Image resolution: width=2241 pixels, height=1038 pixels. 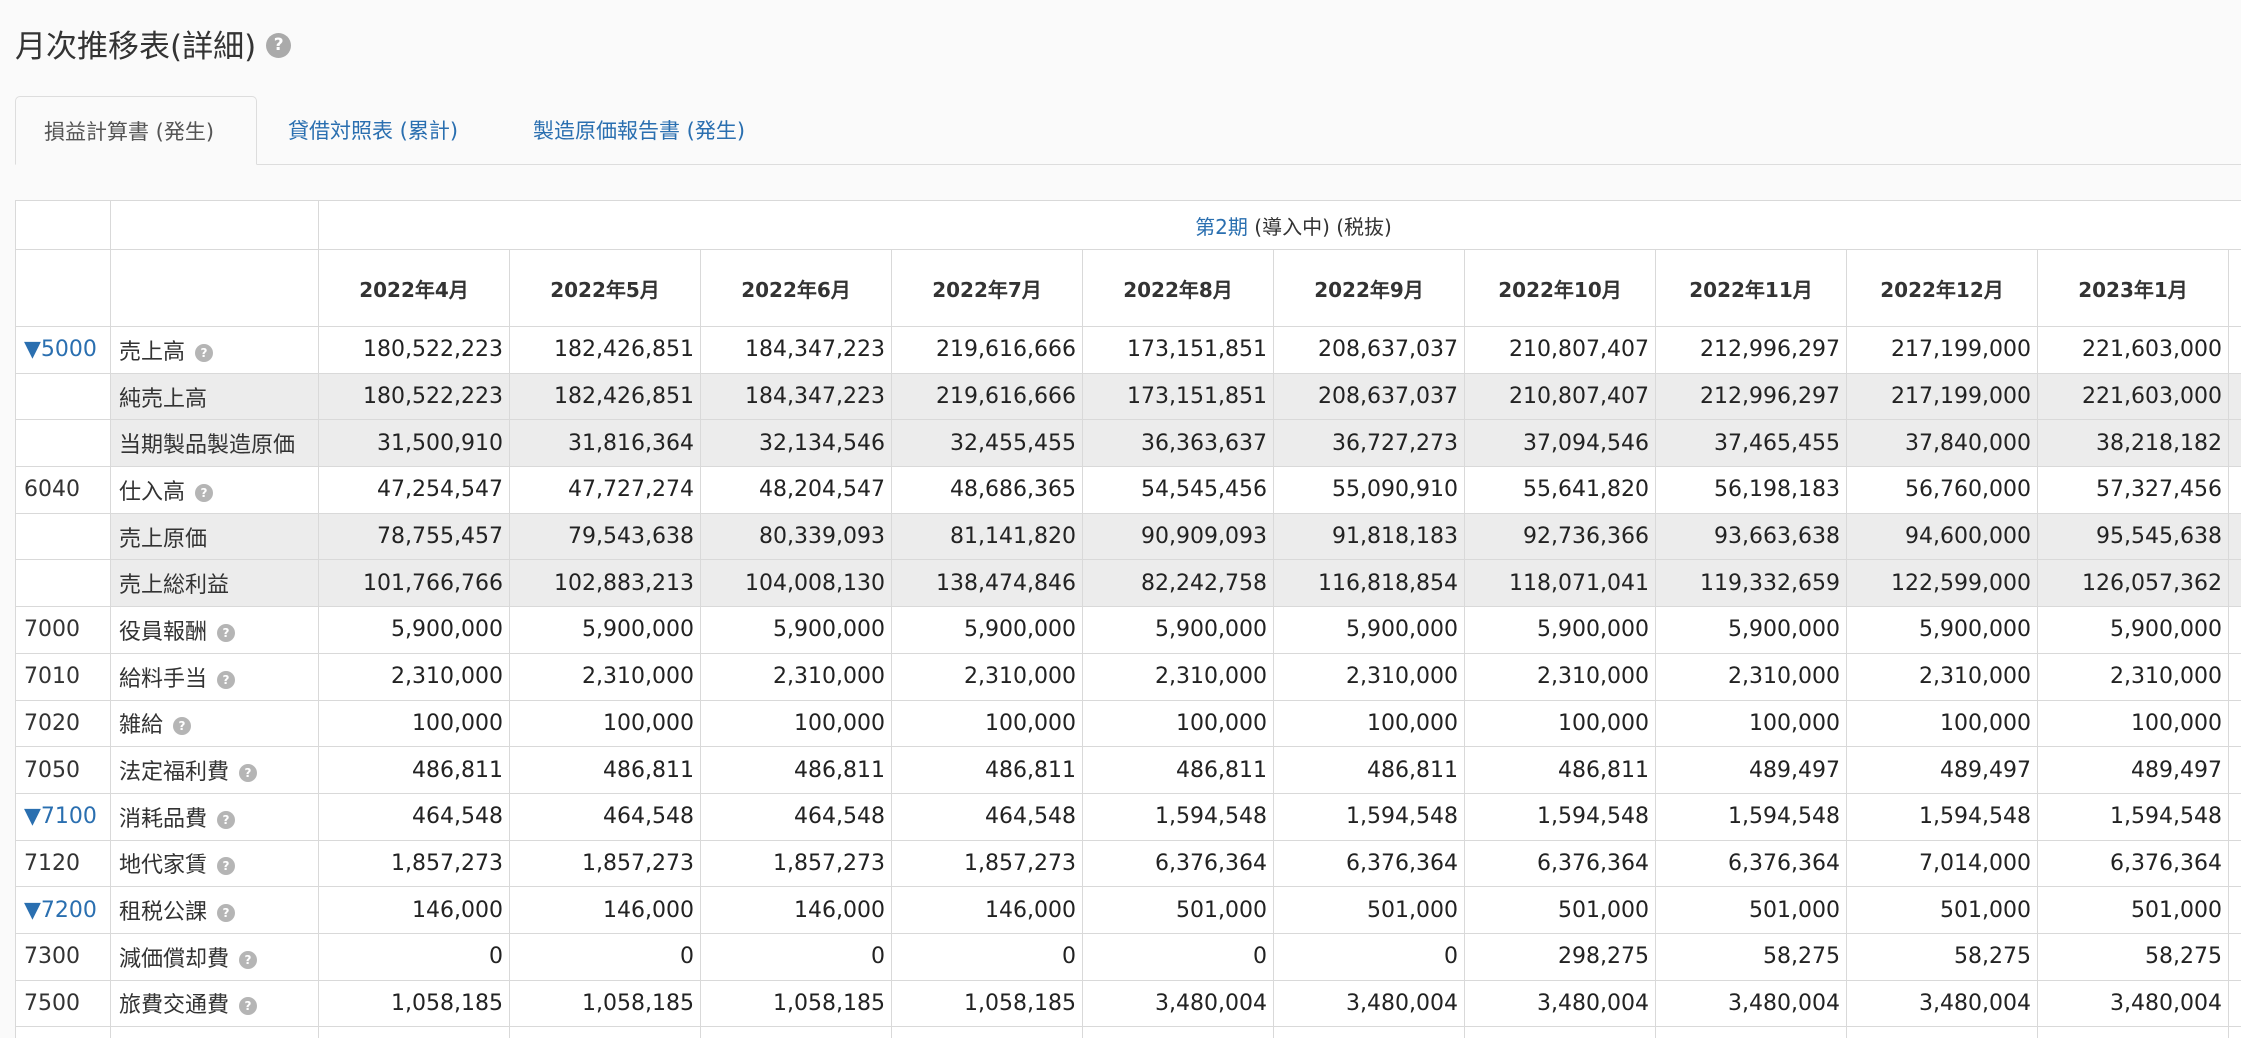 I want to click on month-header: 2022年10月, so click(x=1560, y=288).